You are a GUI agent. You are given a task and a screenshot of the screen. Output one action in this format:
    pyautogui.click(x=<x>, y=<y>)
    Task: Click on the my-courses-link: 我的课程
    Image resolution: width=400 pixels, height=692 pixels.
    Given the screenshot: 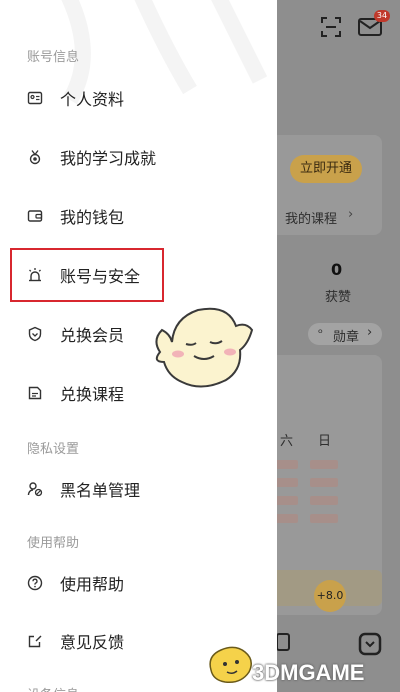 What is the action you would take?
    pyautogui.click(x=311, y=217)
    